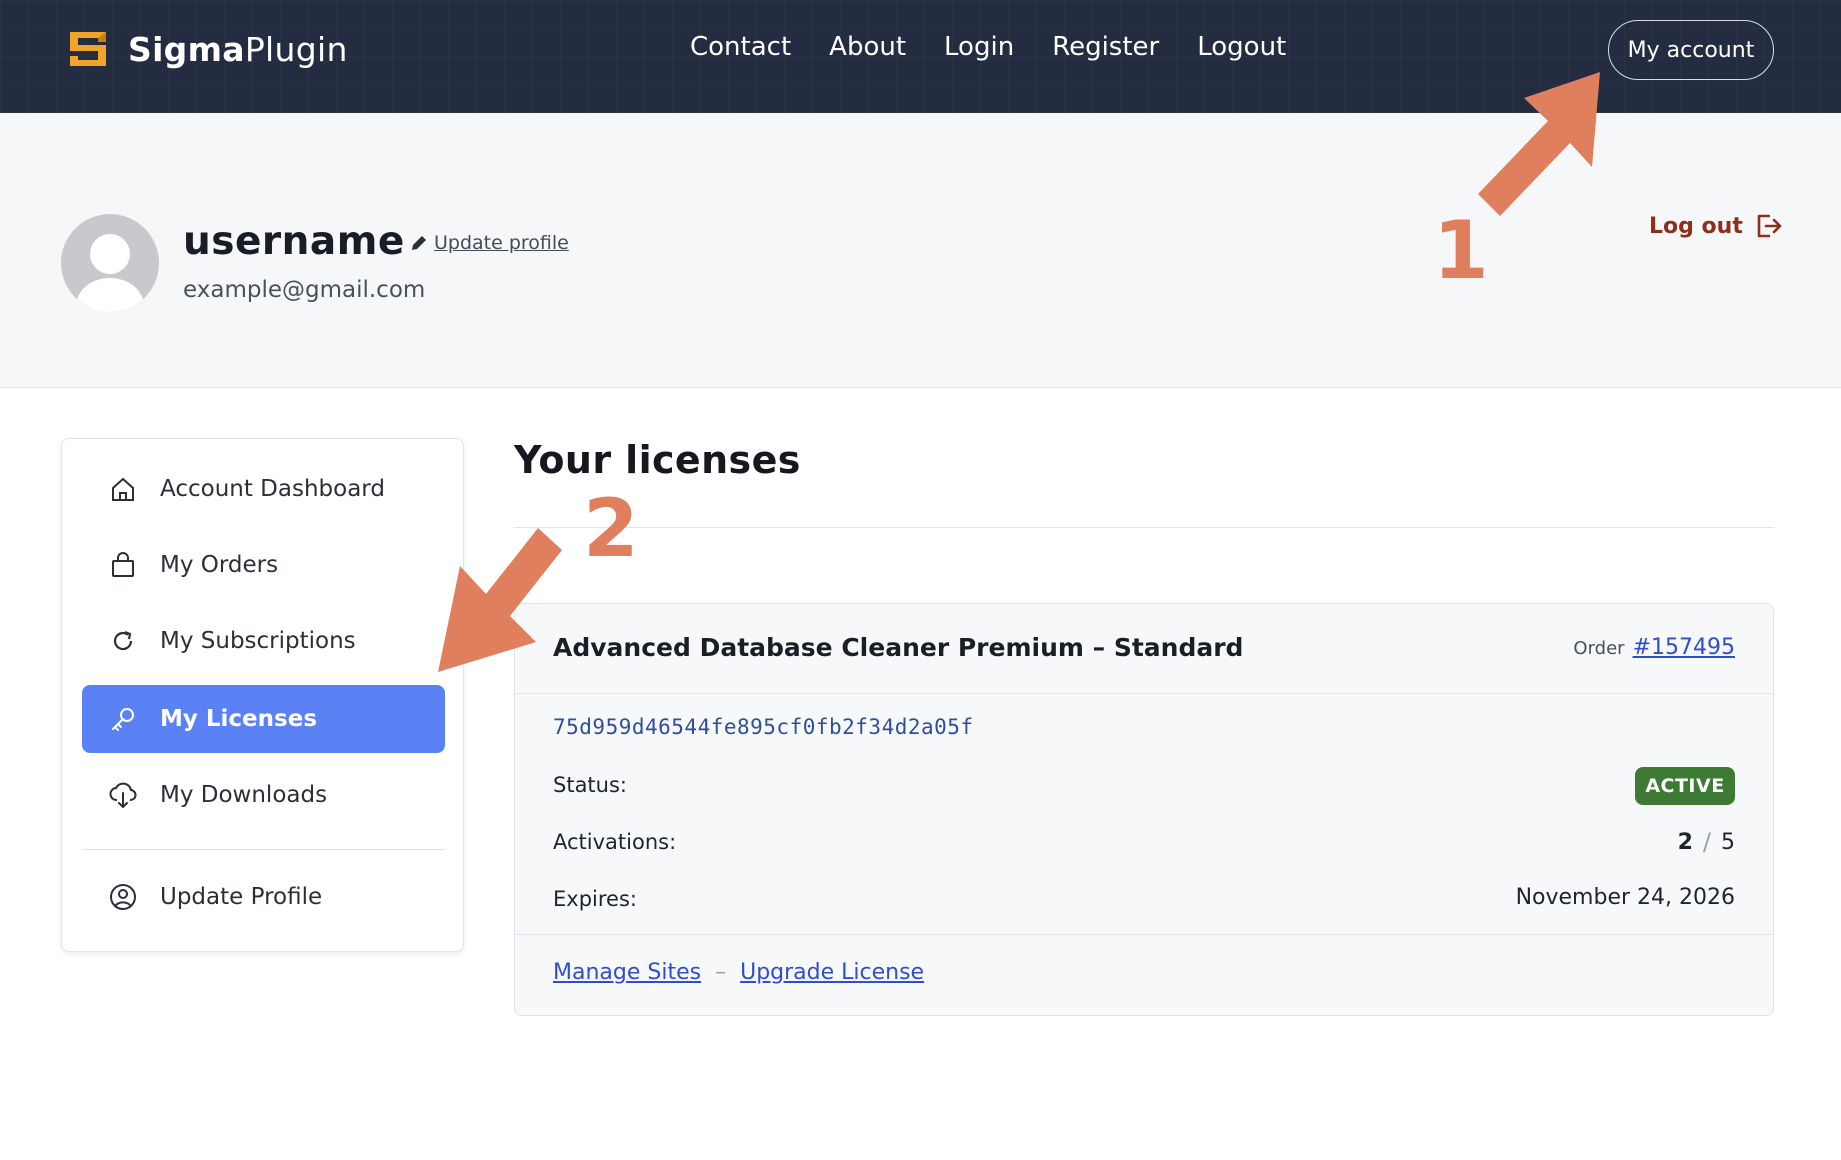 The width and height of the screenshot is (1841, 1160). I want to click on sidebar-item-my-licenses: My Licenses, so click(263, 719).